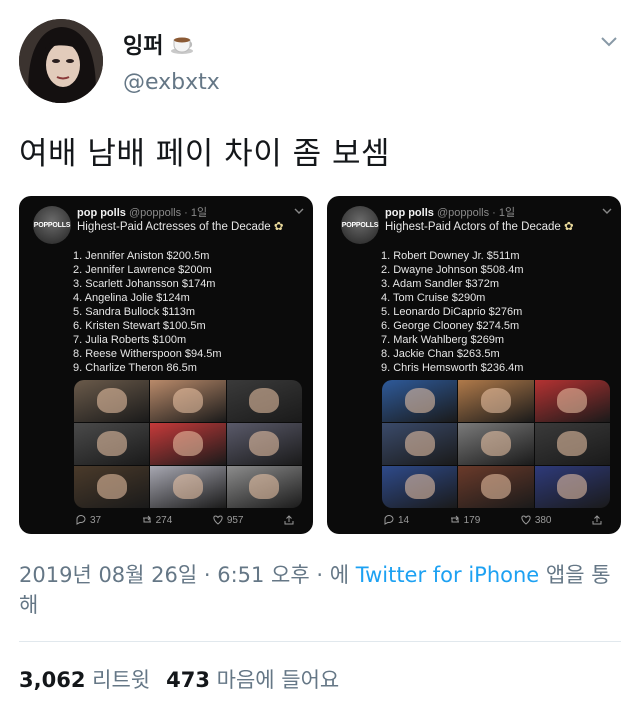  What do you see at coordinates (144, 284) in the screenshot?
I see `list-item: 3. Scarlett Johansson $174m` at bounding box center [144, 284].